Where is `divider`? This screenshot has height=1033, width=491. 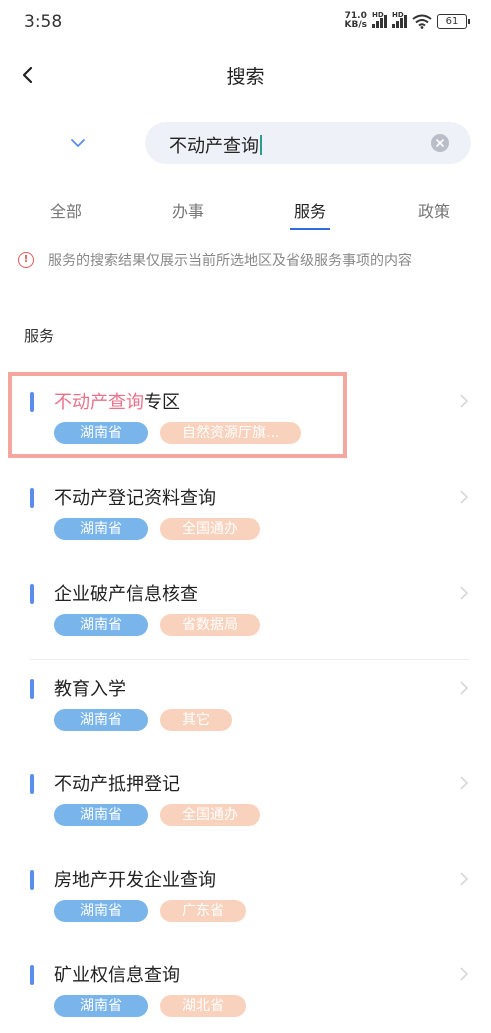
divider is located at coordinates (249, 659).